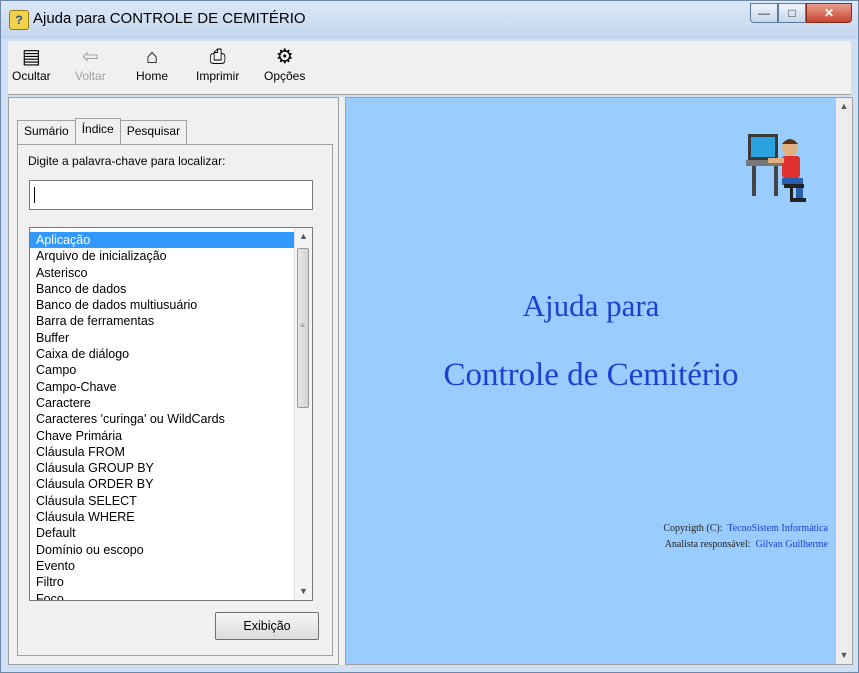 This screenshot has width=859, height=673. Describe the element at coordinates (844, 655) in the screenshot. I see `content-scroll-down-arrow-icon: ▼` at that location.